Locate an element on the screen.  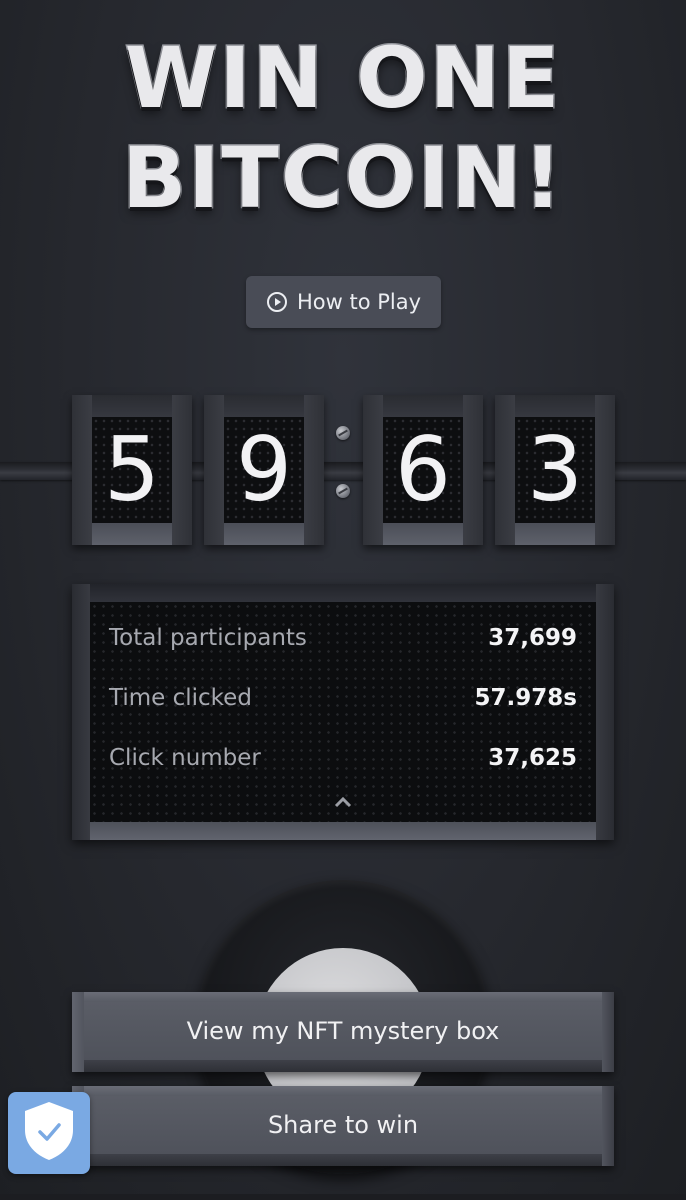
stat-value: 37,625 is located at coordinates (532, 758).